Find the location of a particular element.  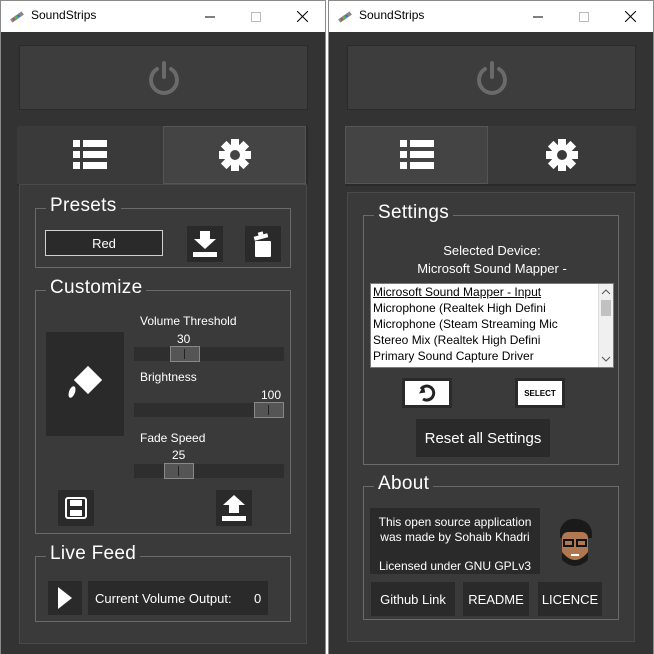

github-link-button: Github Link is located at coordinates (413, 599).